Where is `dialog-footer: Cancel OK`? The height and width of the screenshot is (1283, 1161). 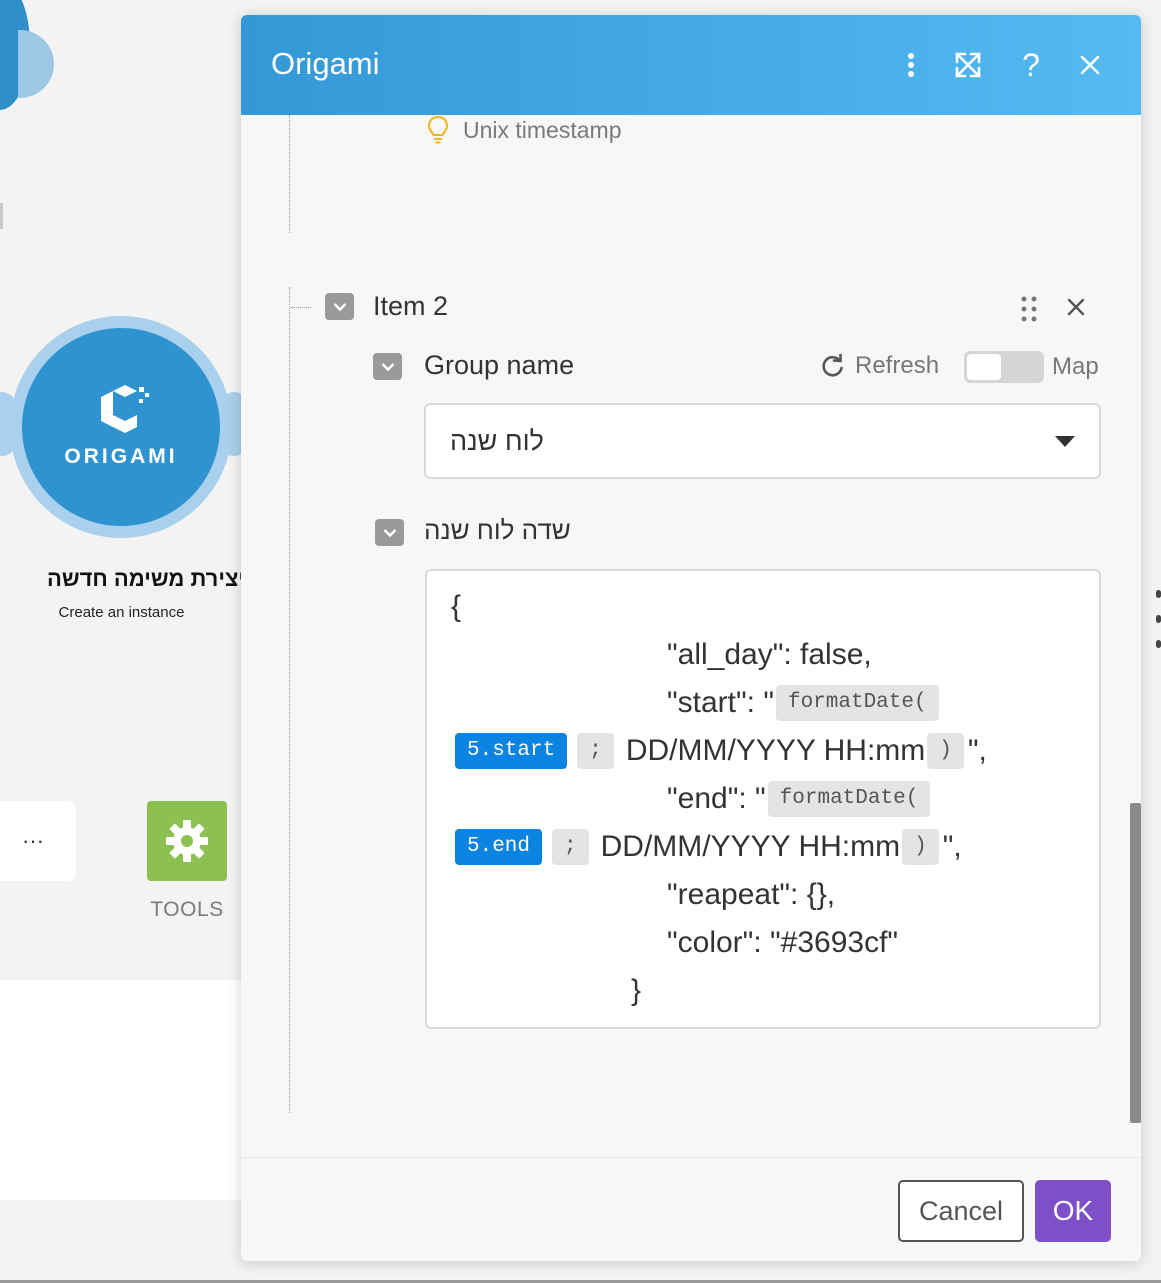
dialog-footer: Cancel OK is located at coordinates (691, 1209).